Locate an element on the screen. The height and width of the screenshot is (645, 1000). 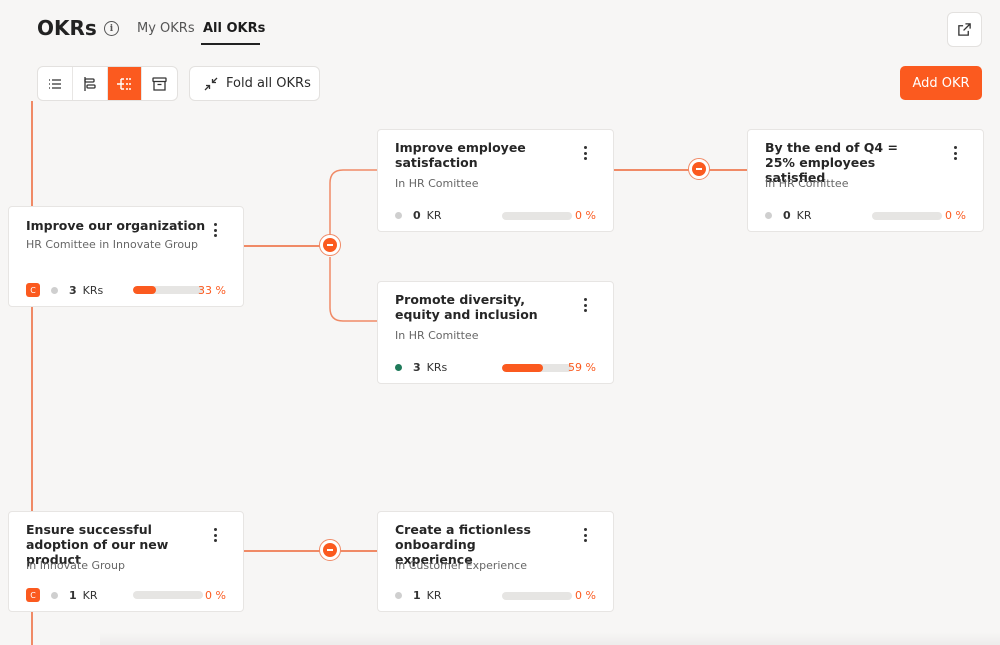
okr-title: Improve our organization is located at coordinates (116, 225).